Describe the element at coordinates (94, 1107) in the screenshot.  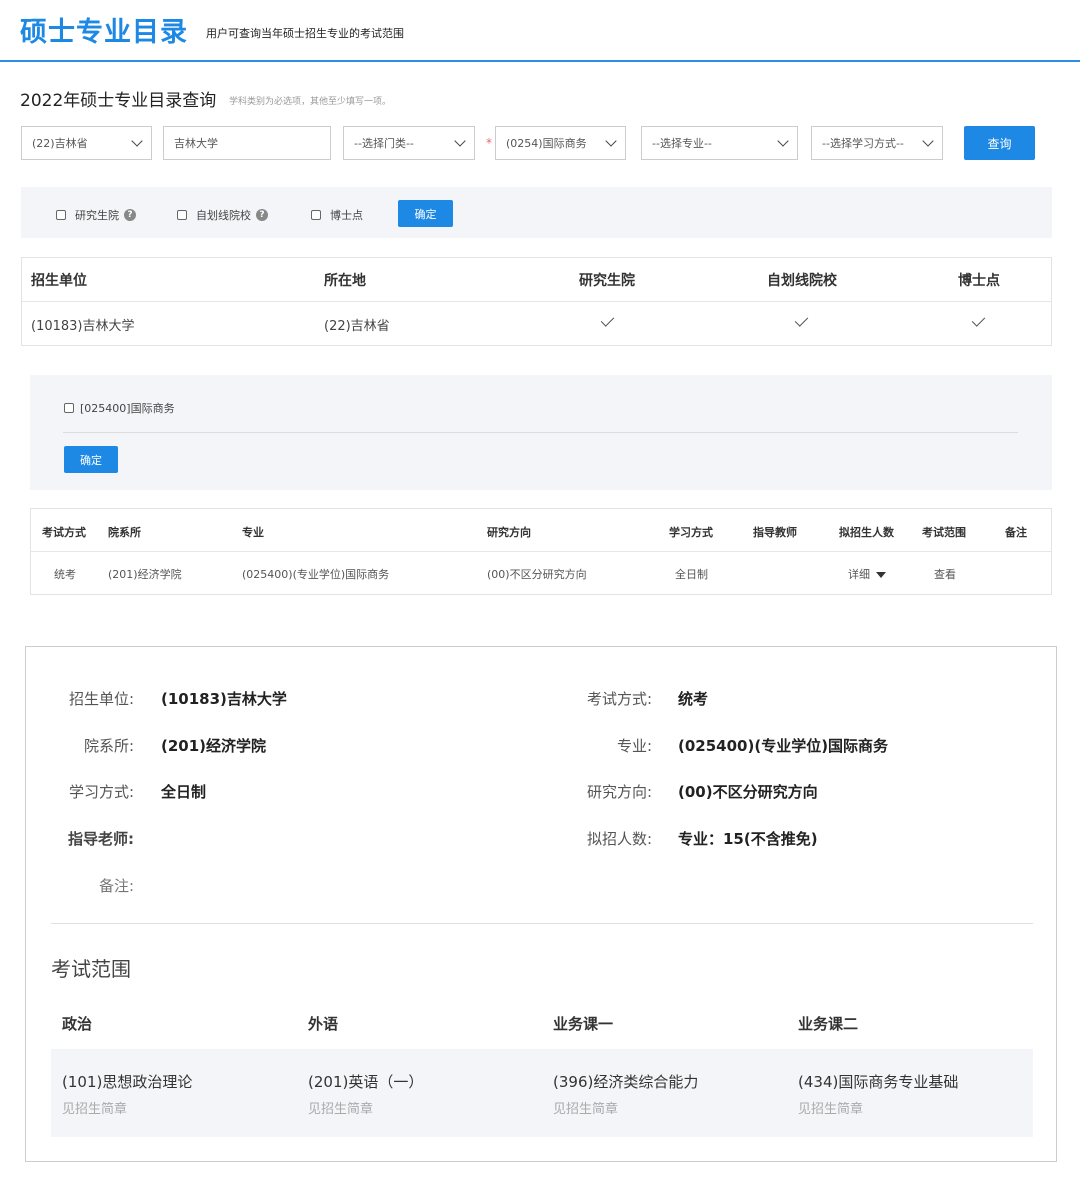
I see `scope-note-politics: 见招生简章` at that location.